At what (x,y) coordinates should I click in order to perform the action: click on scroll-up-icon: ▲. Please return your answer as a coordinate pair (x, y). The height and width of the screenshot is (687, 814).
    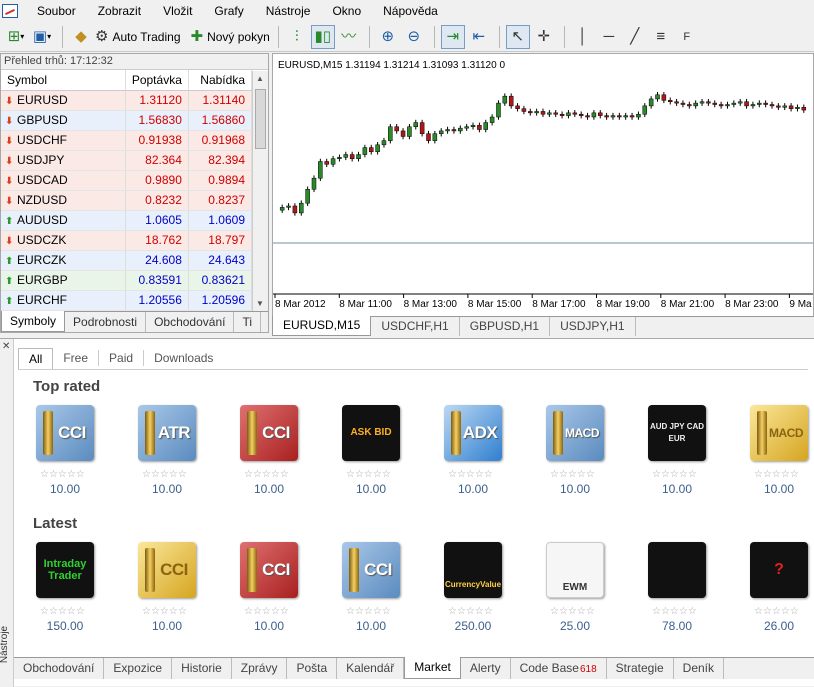
    Looking at the image, I should click on (260, 78).